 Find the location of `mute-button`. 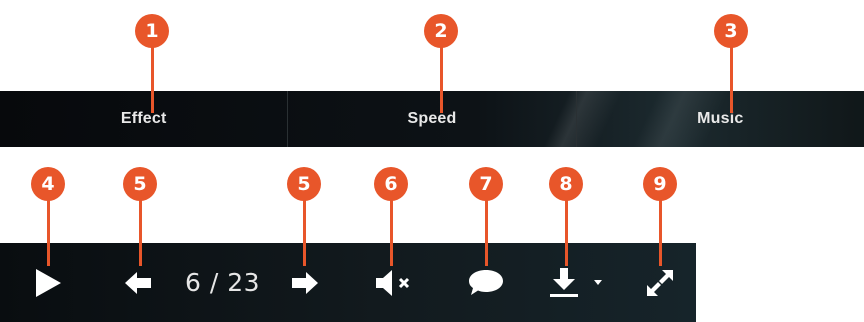

mute-button is located at coordinates (395, 282).